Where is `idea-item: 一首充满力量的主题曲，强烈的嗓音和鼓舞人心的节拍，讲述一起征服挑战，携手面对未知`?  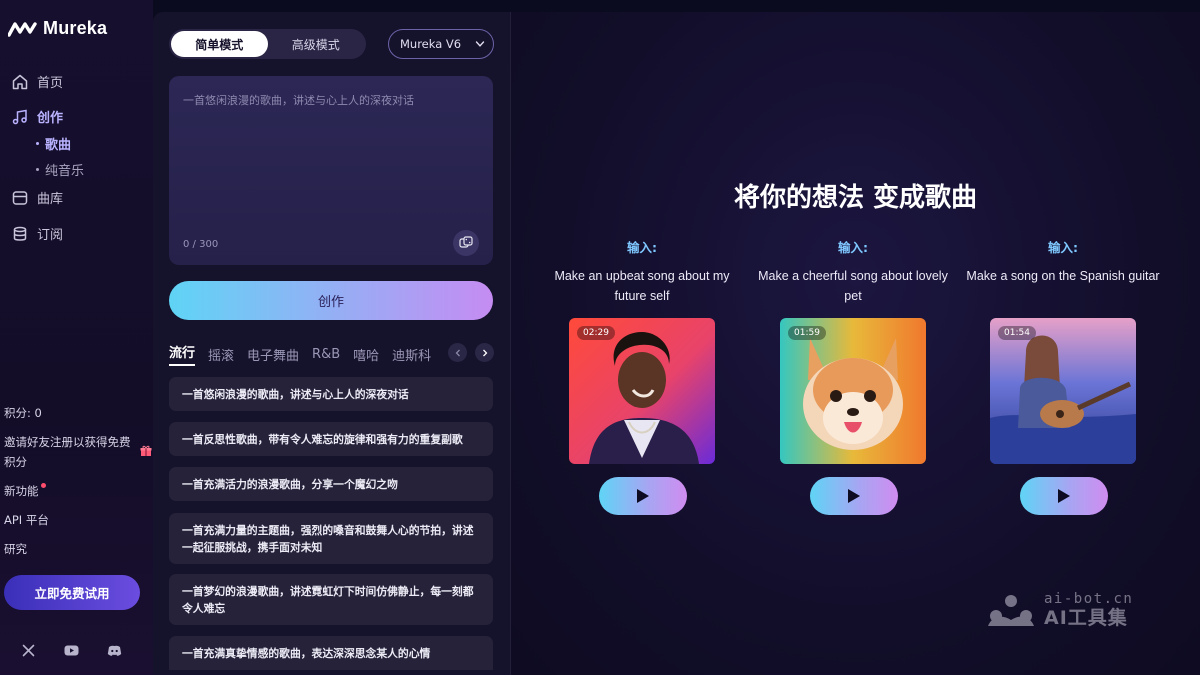 idea-item: 一首充满力量的主题曲，强烈的嗓音和鼓舞人心的节拍，讲述一起征服挑战，携手面对未知 is located at coordinates (331, 538).